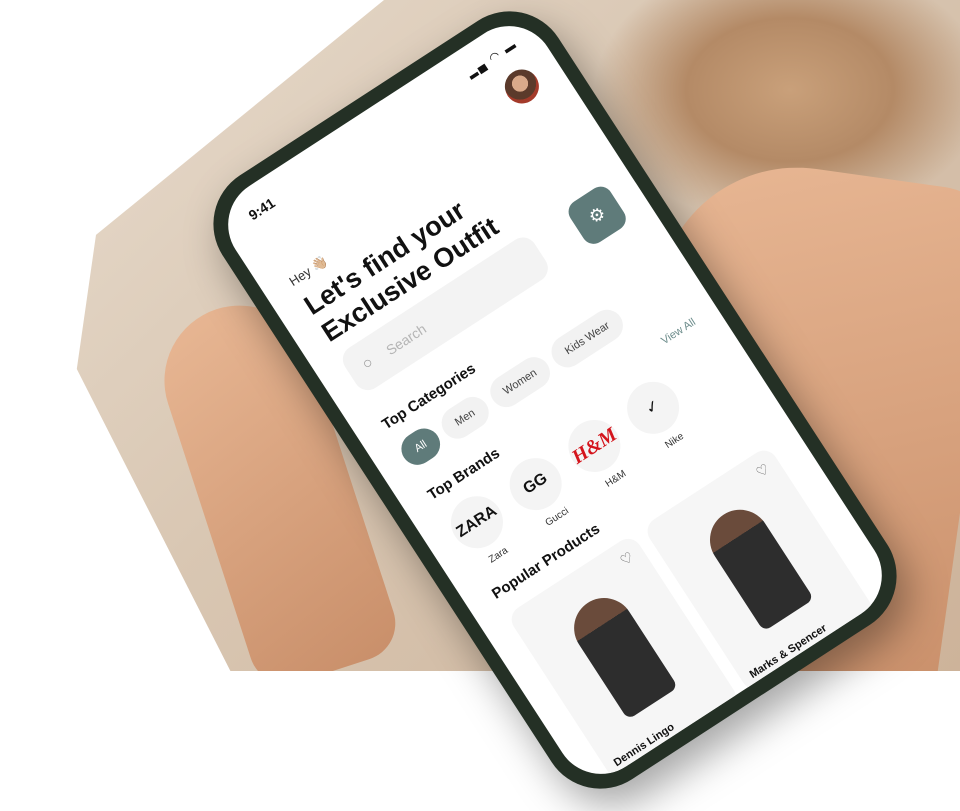 The height and width of the screenshot is (811, 960). What do you see at coordinates (465, 417) in the screenshot?
I see `category-chip-men: Men` at bounding box center [465, 417].